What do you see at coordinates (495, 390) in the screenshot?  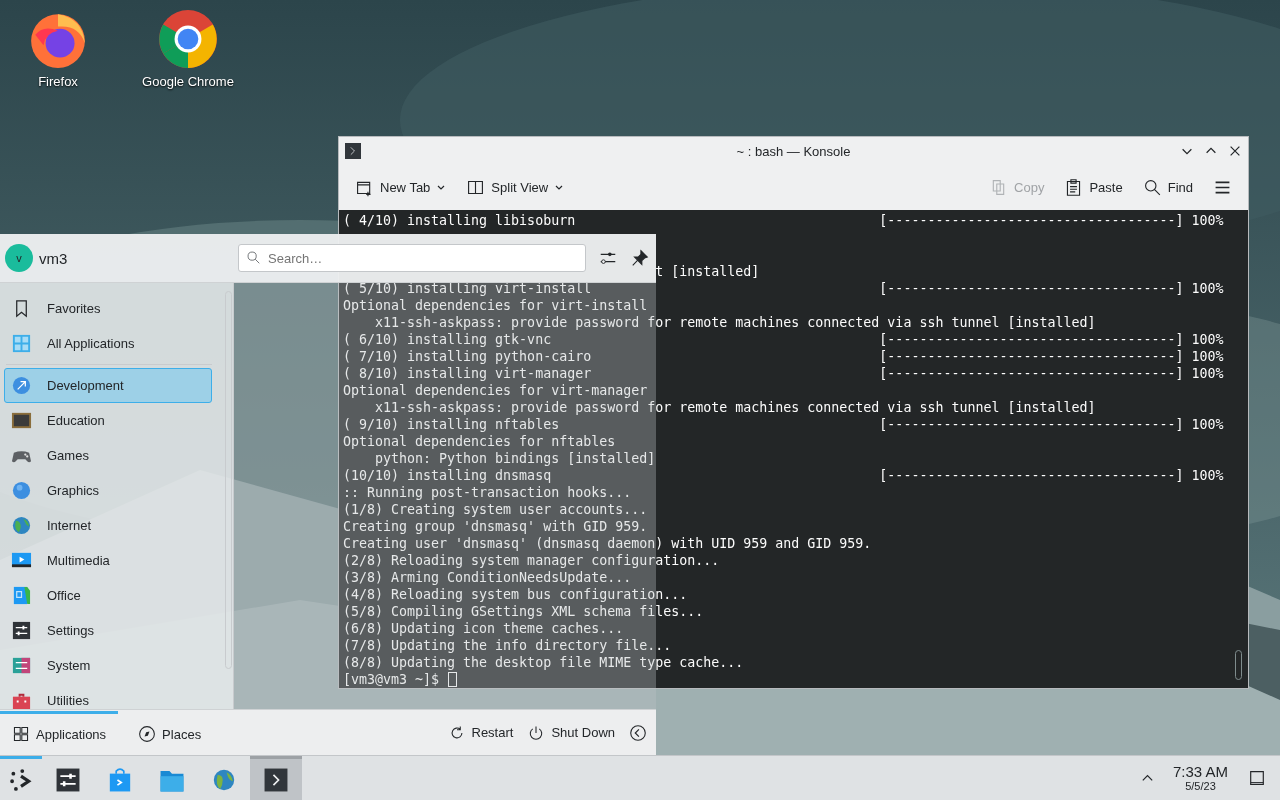 I see `terminal-line: Optional dependencies for virt-manager` at bounding box center [495, 390].